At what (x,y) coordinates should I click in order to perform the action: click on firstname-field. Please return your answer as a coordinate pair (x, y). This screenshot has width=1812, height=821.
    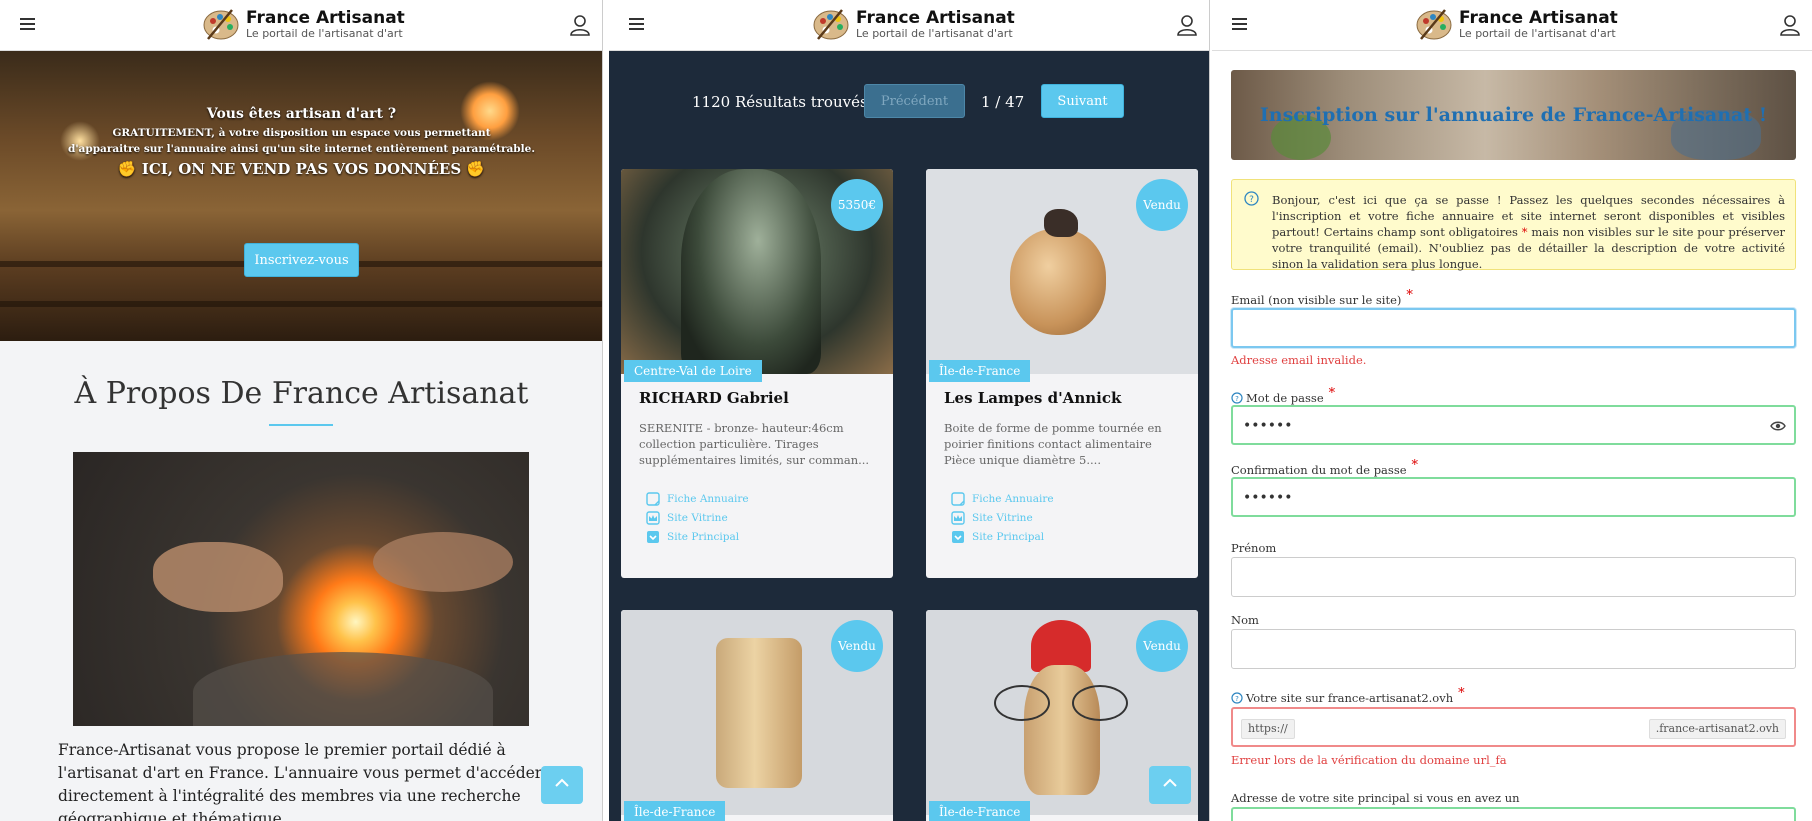
    Looking at the image, I should click on (1513, 577).